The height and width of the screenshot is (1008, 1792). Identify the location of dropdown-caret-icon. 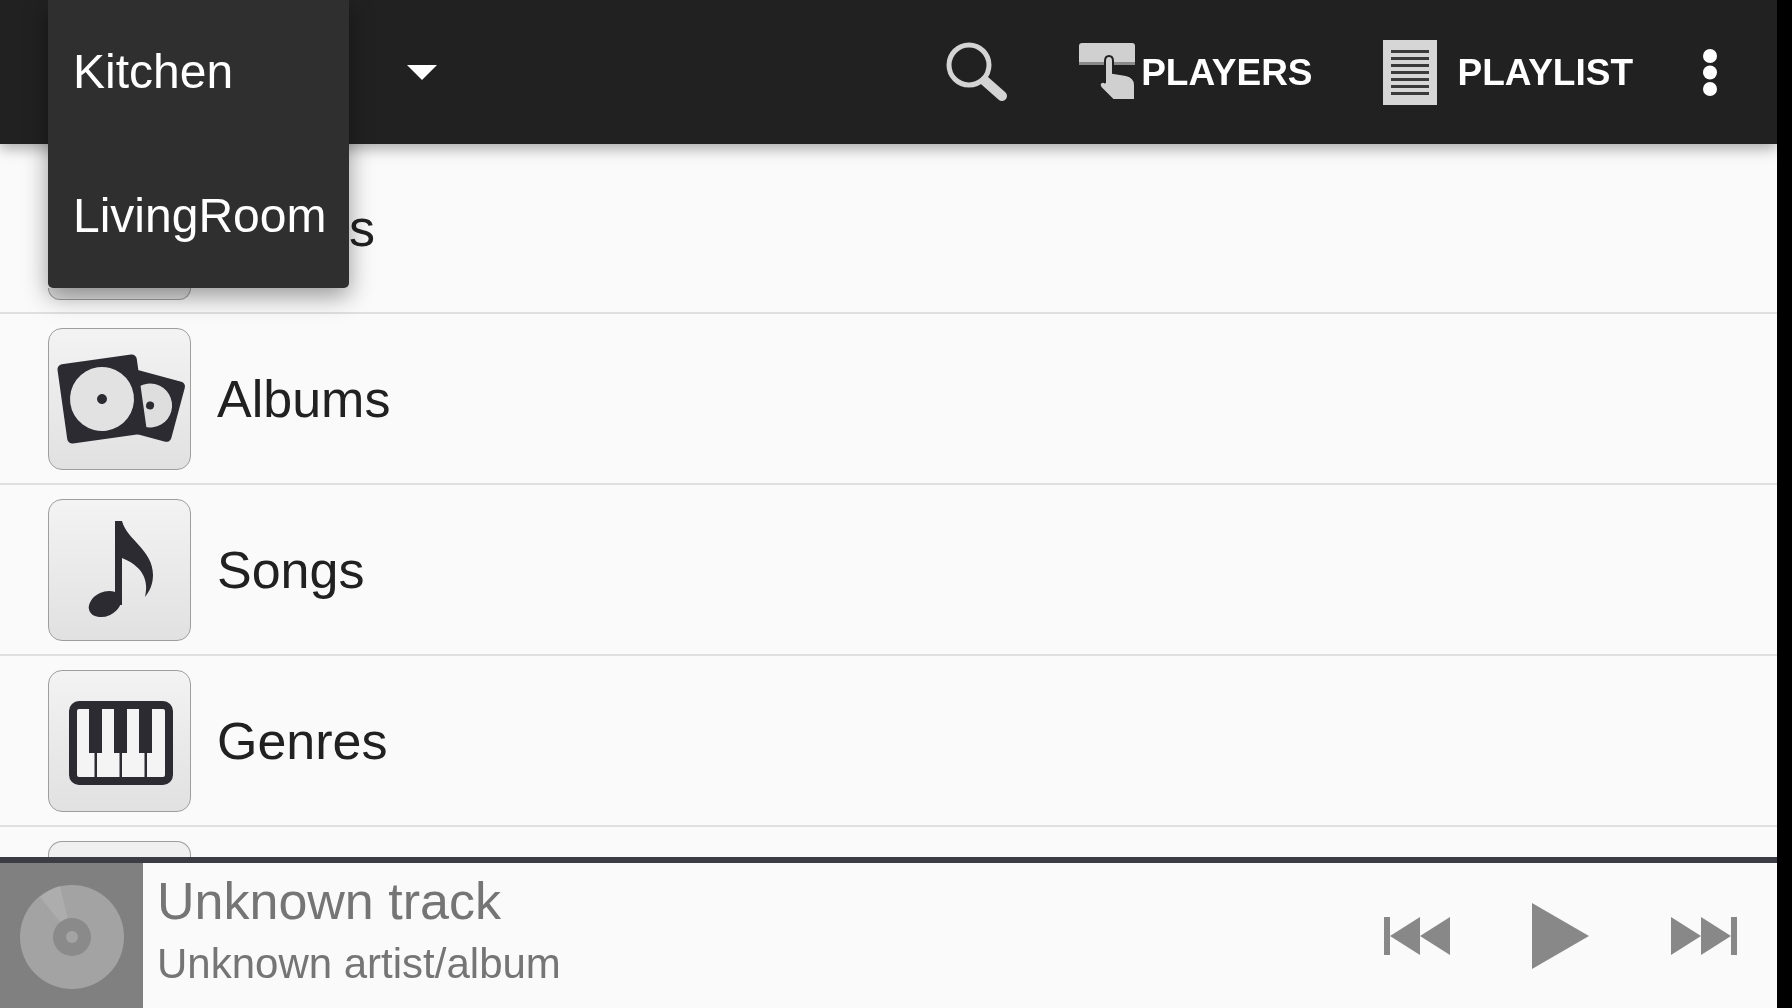
(422, 72).